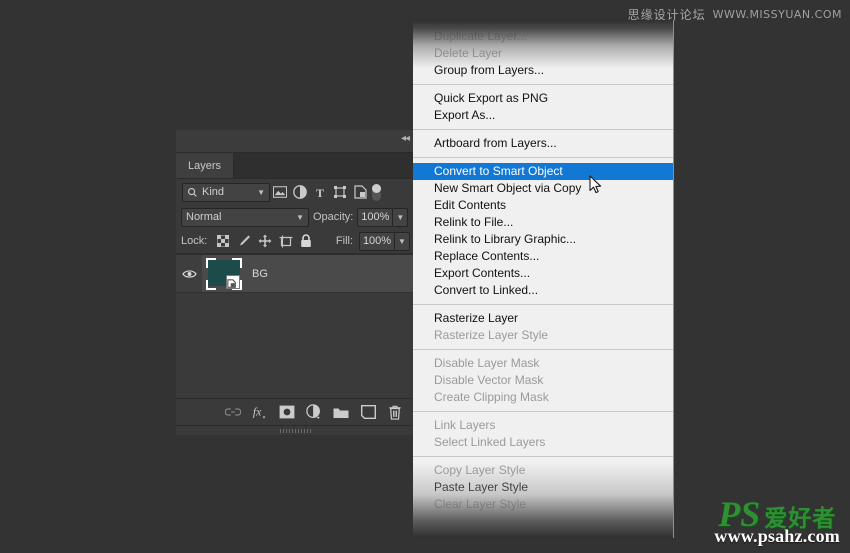 This screenshot has height=553, width=850. Describe the element at coordinates (224, 273) in the screenshot. I see `layer-thumbnail` at that location.